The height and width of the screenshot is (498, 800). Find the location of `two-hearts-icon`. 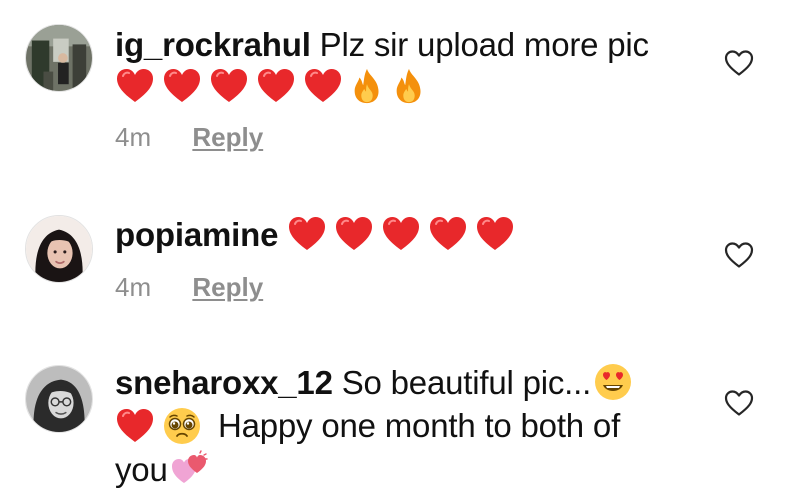

two-hearts-icon is located at coordinates (190, 469).